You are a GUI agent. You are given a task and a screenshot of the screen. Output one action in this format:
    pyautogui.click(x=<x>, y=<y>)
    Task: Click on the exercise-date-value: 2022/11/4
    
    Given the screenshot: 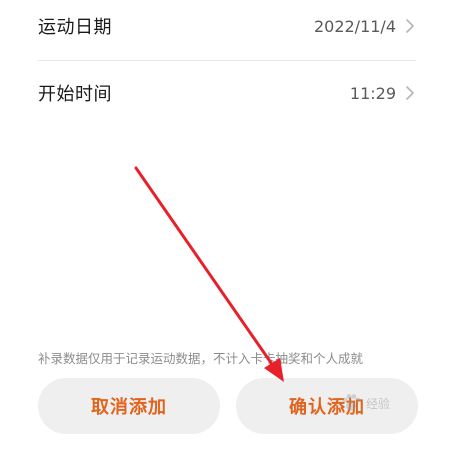 What is the action you would take?
    pyautogui.click(x=354, y=26)
    